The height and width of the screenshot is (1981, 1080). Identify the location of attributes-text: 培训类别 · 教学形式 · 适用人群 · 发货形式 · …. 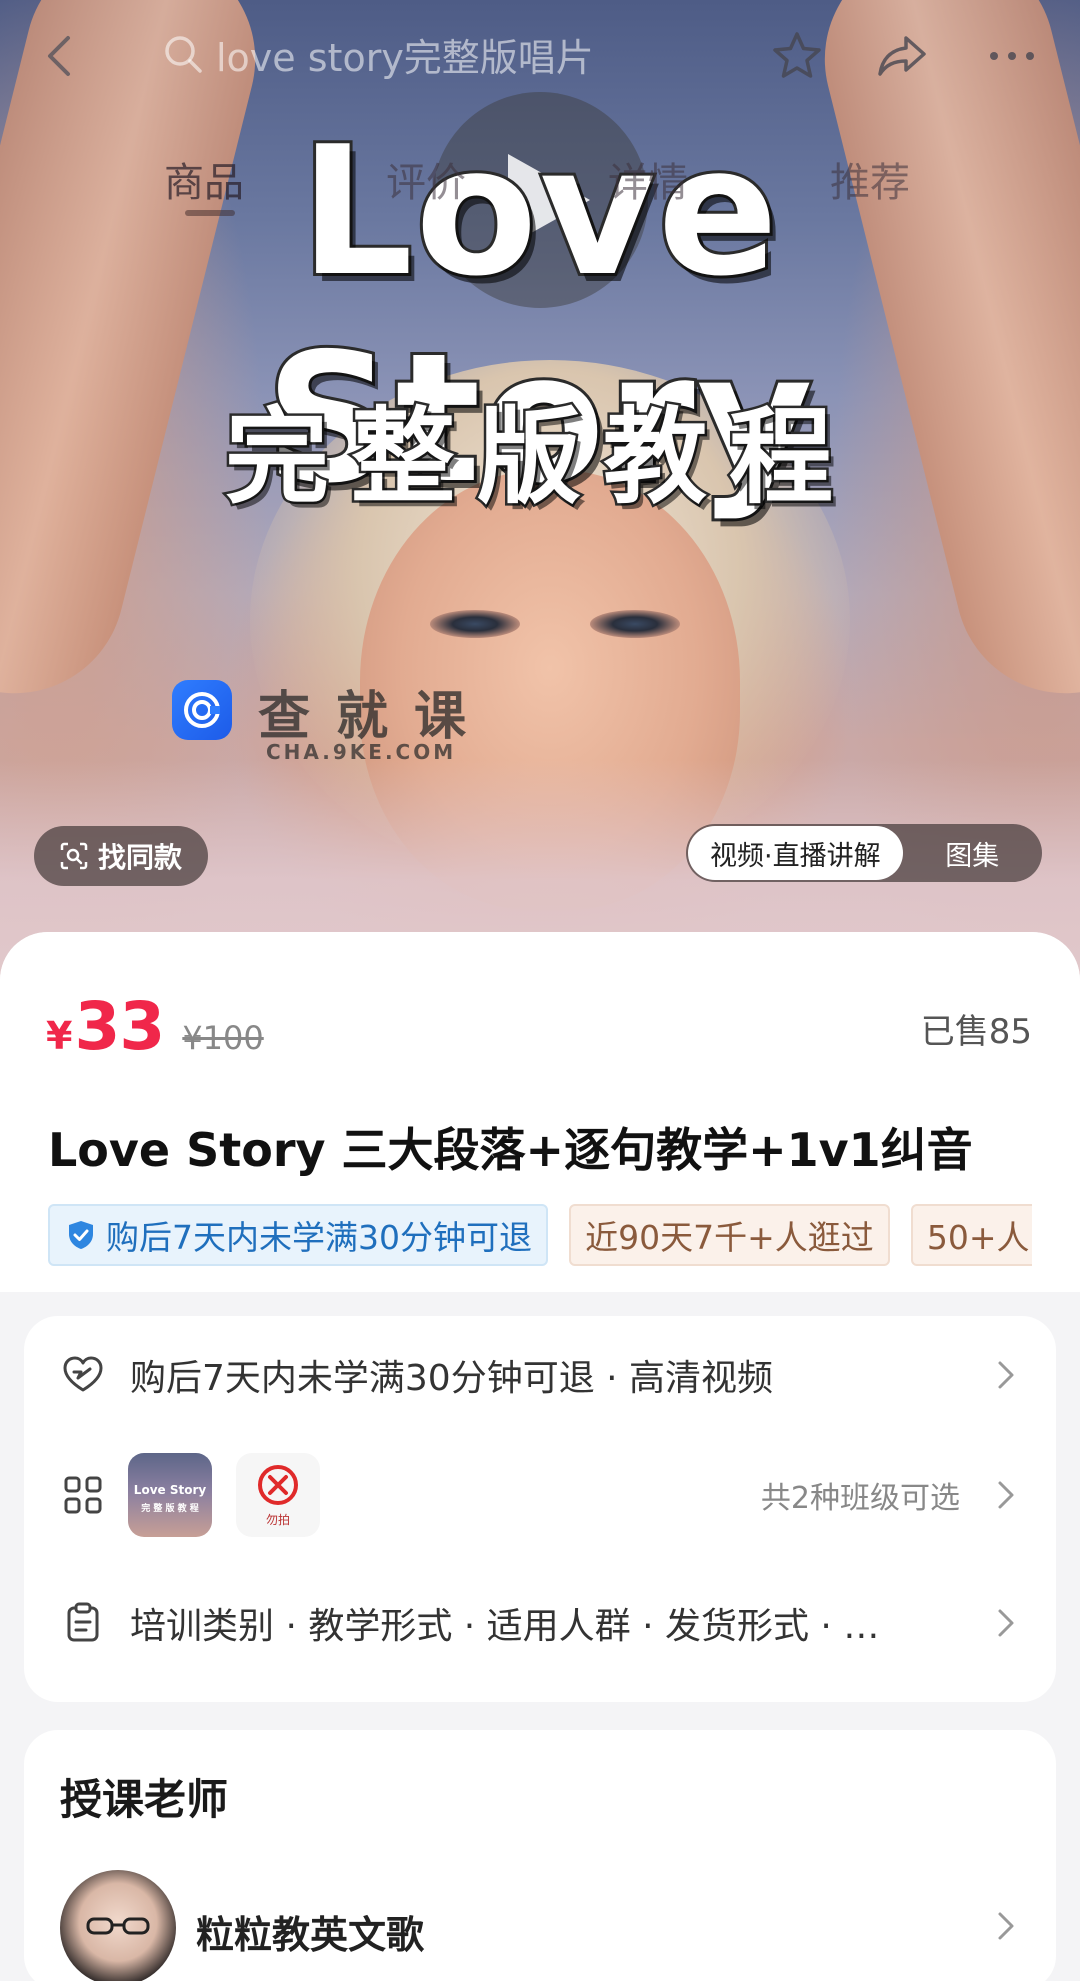
(505, 1626).